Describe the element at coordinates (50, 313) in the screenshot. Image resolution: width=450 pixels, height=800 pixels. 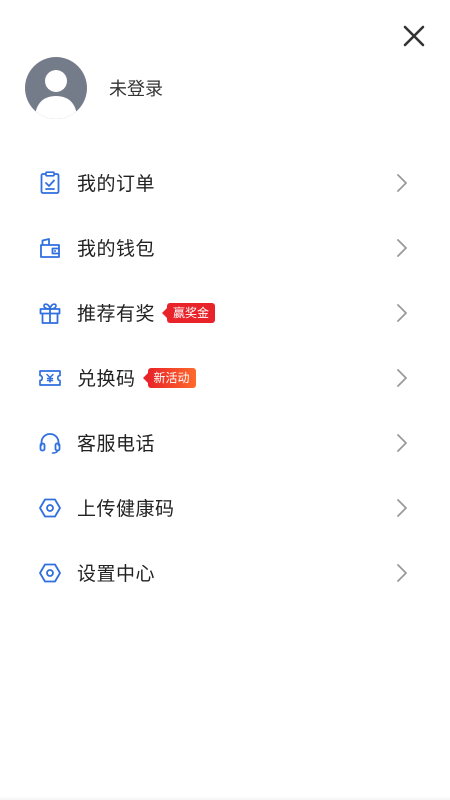
I see `gift-icon` at that location.